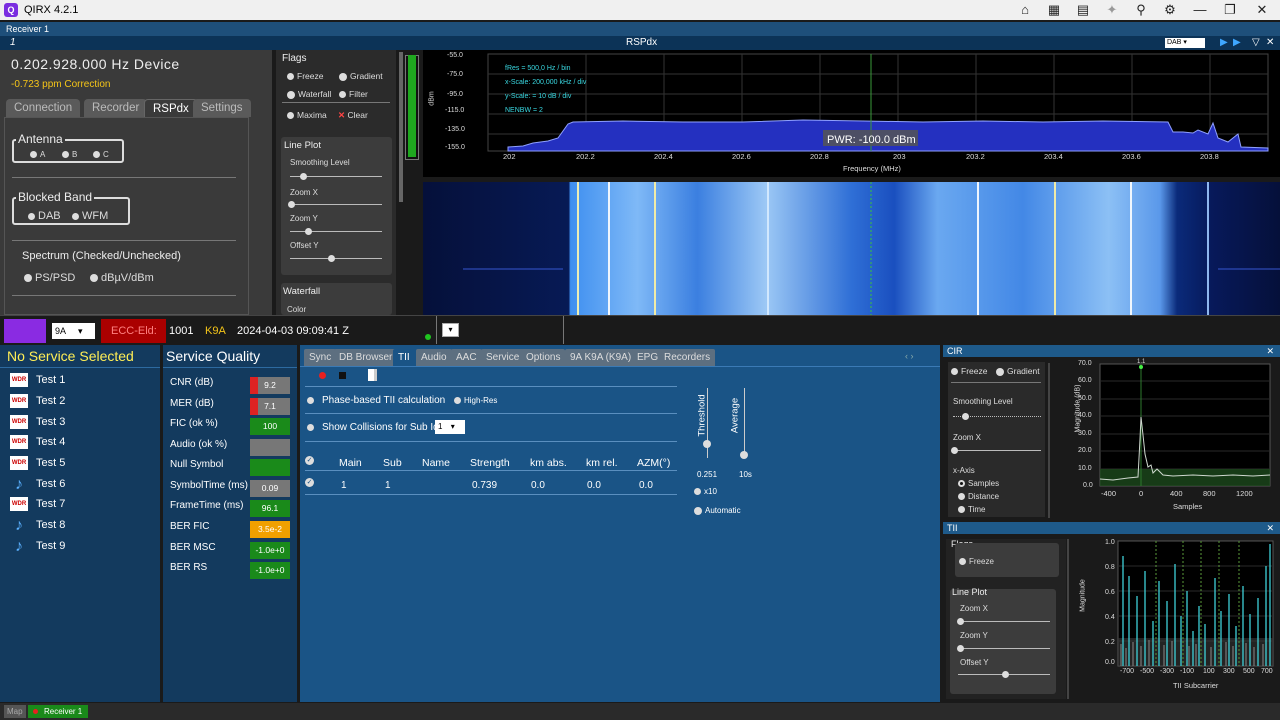  I want to click on tab-connection: Connection, so click(43, 108).